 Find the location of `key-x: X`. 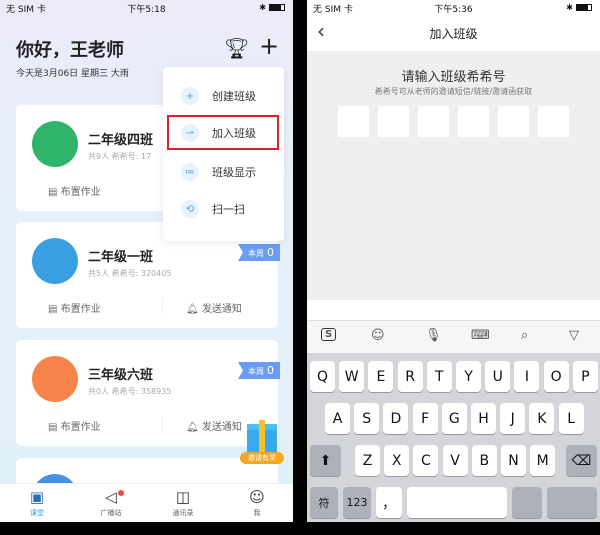

key-x: X is located at coordinates (397, 460).